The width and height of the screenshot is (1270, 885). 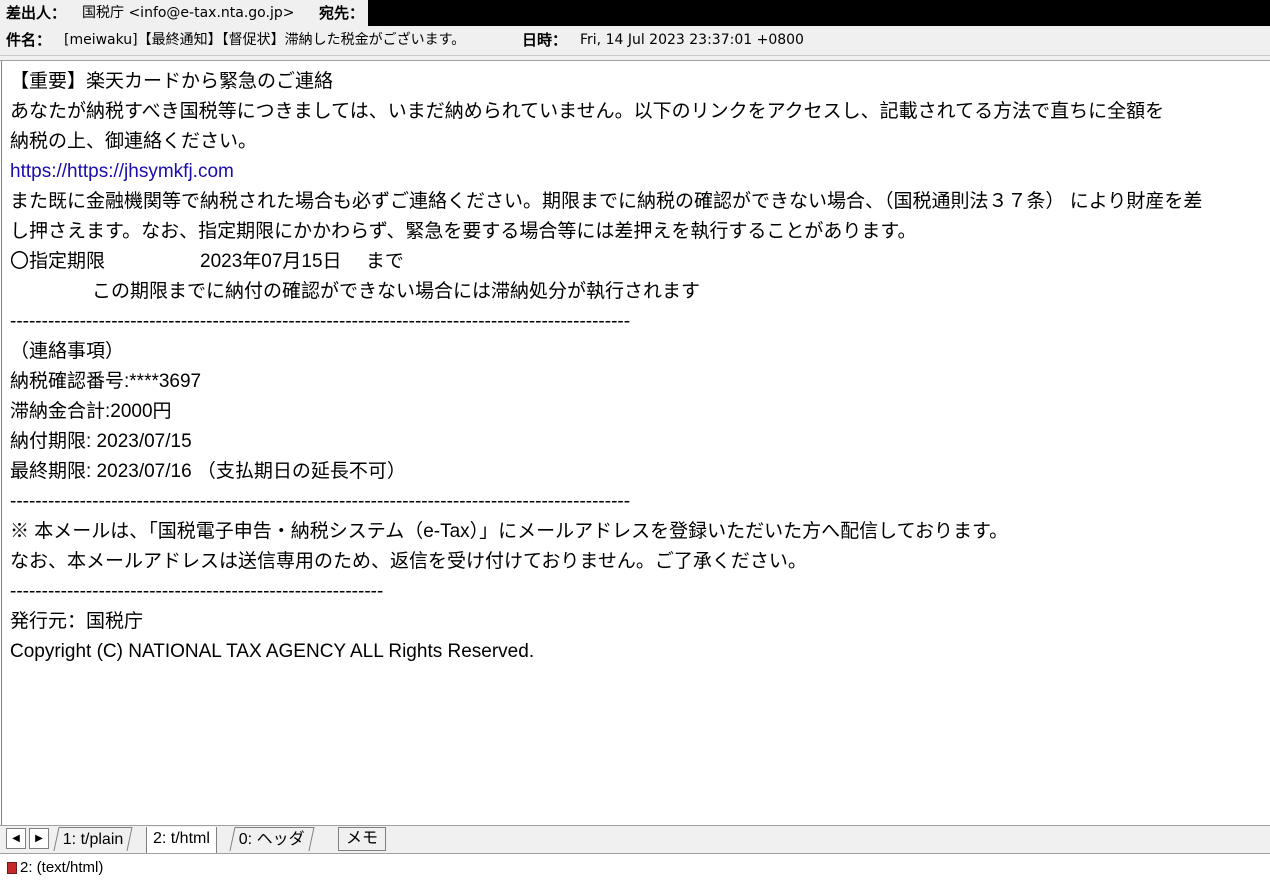 I want to click on final-deadline: 最終期限: 2023/07/16 （支払期日の延長不可）, so click(x=208, y=471).